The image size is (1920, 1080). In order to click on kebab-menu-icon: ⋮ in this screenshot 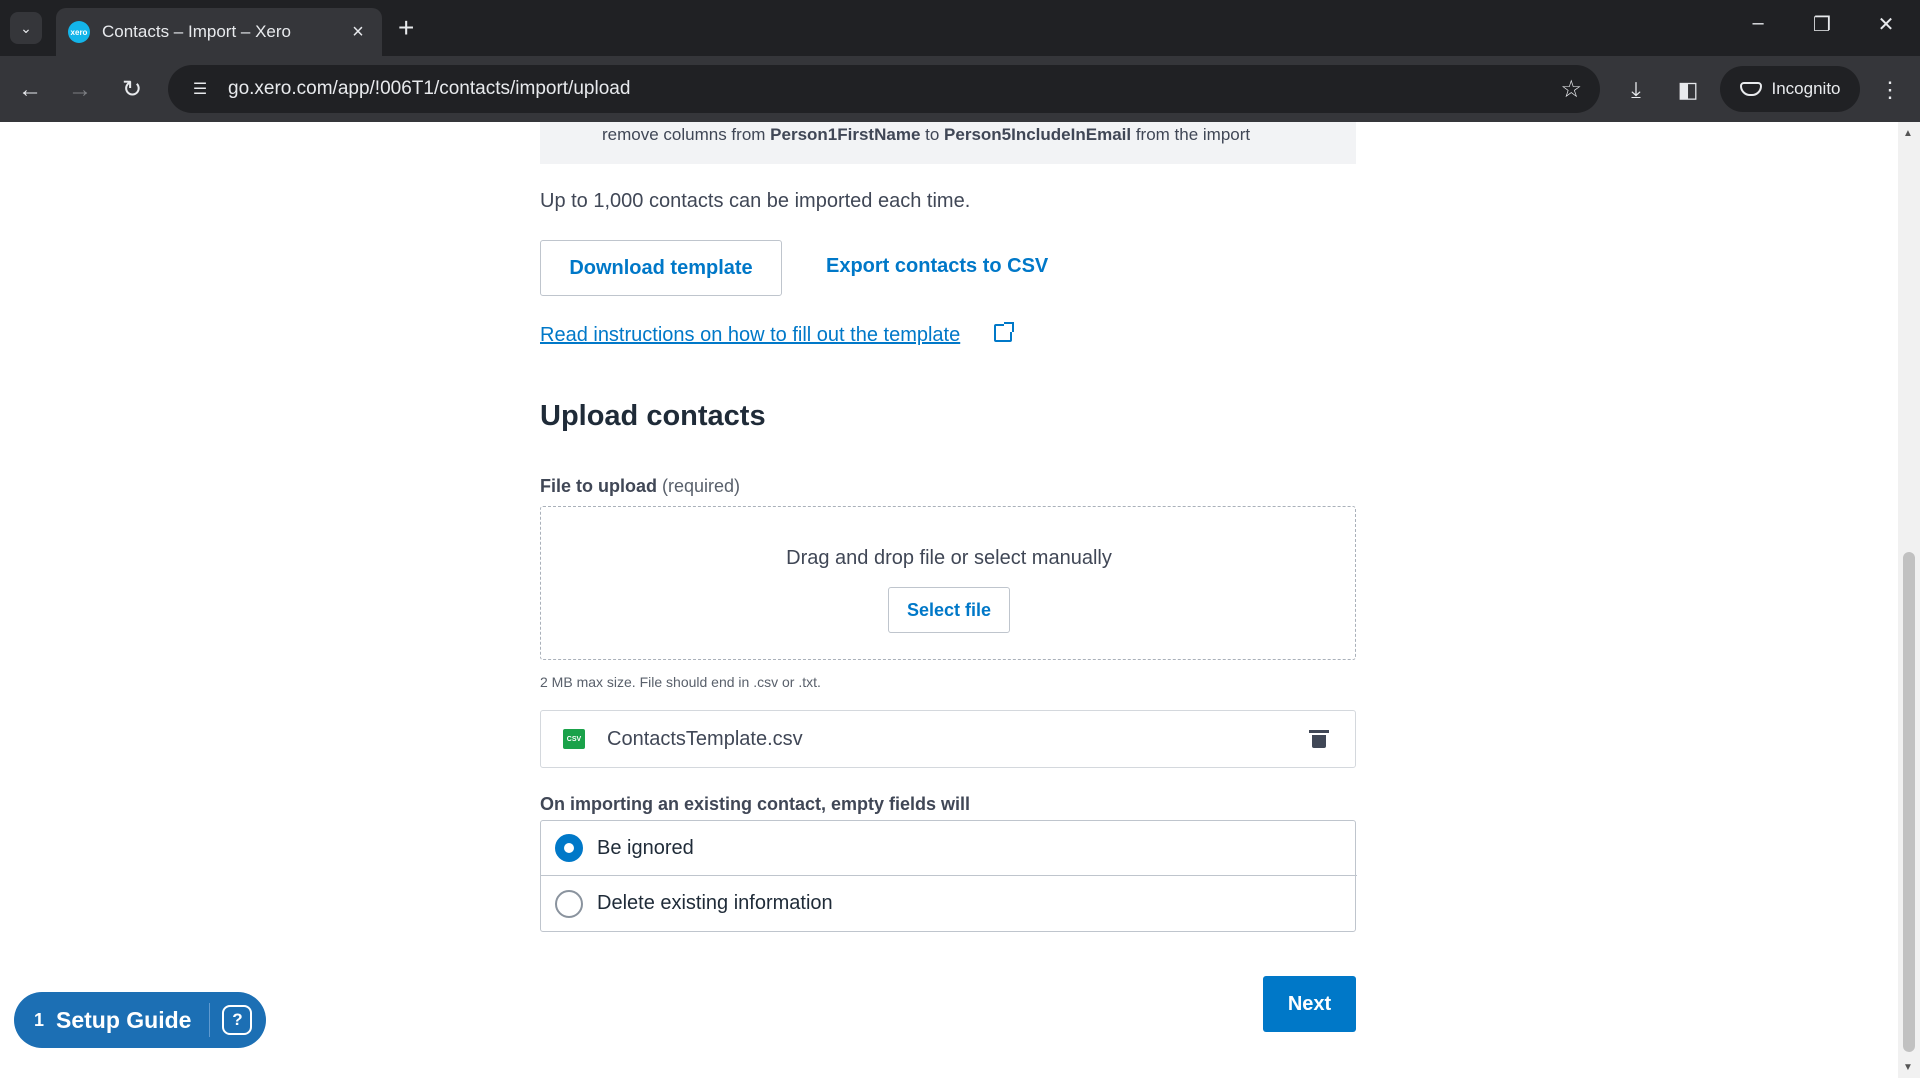, I will do `click(1890, 90)`.